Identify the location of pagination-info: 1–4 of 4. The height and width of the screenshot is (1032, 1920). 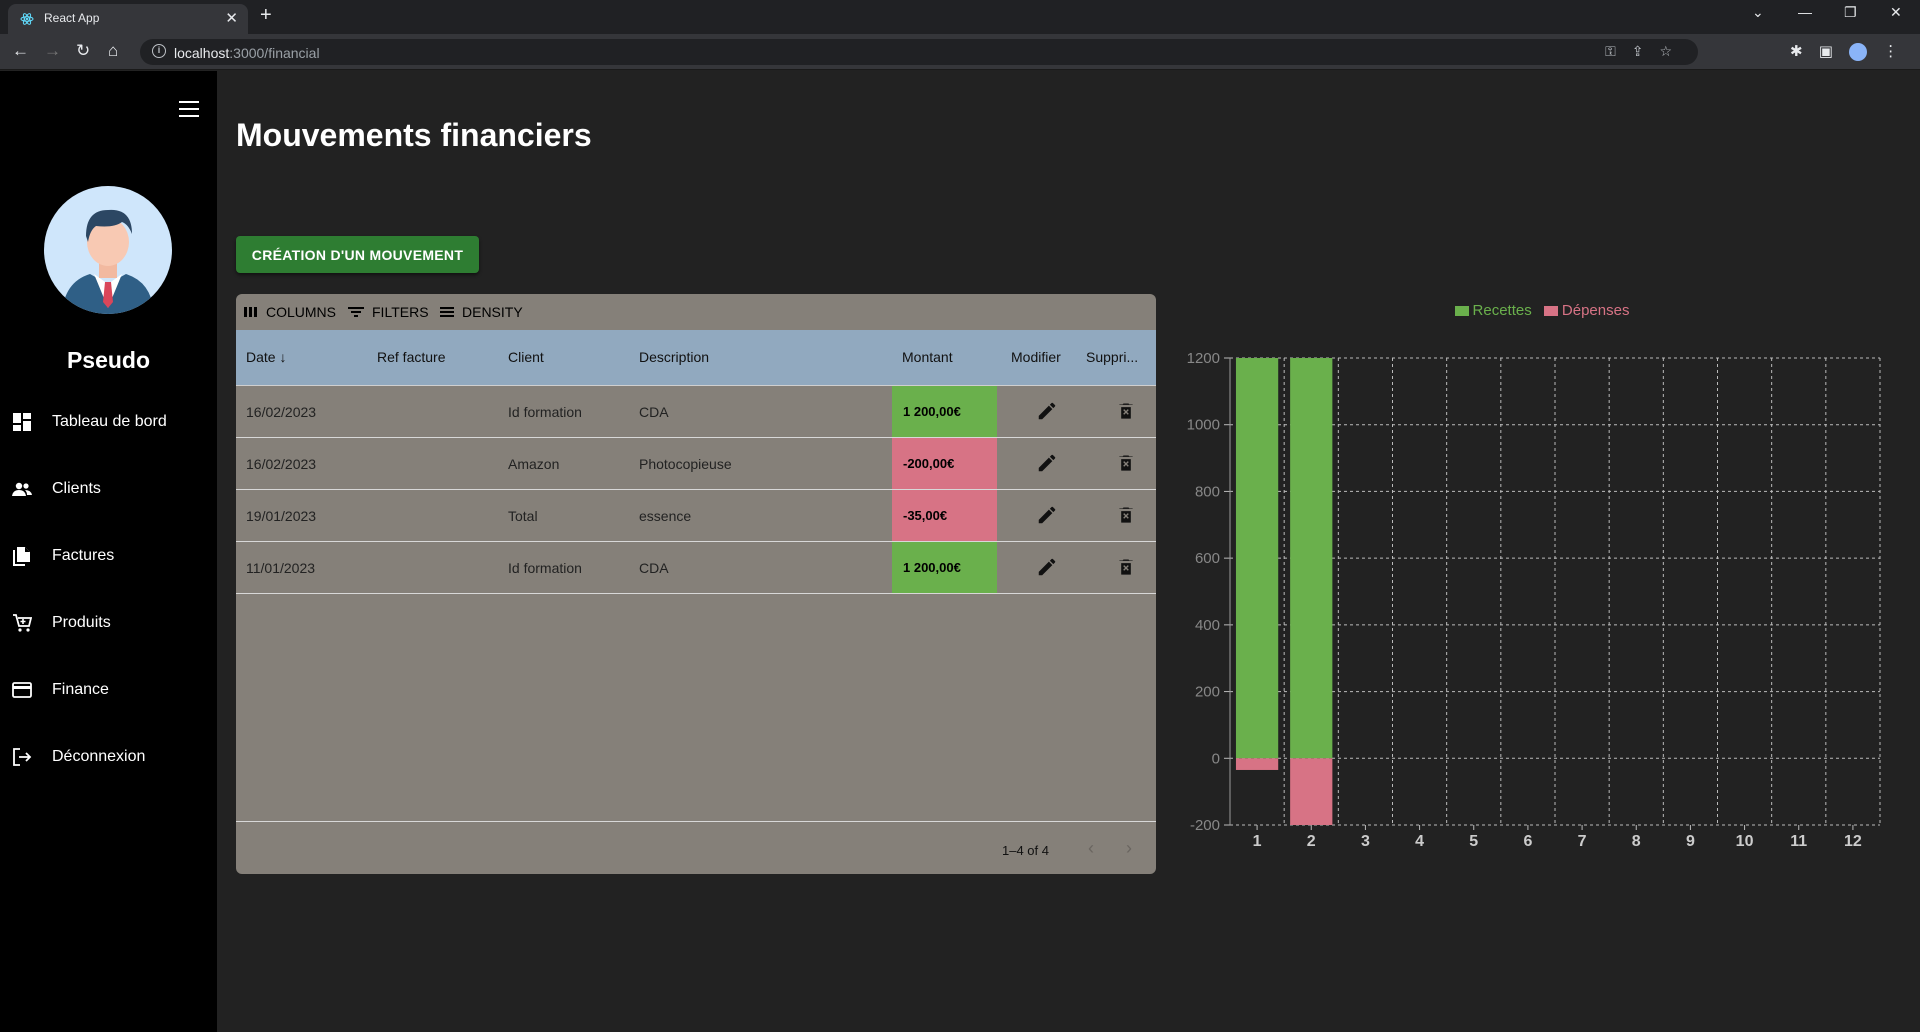
(1025, 850).